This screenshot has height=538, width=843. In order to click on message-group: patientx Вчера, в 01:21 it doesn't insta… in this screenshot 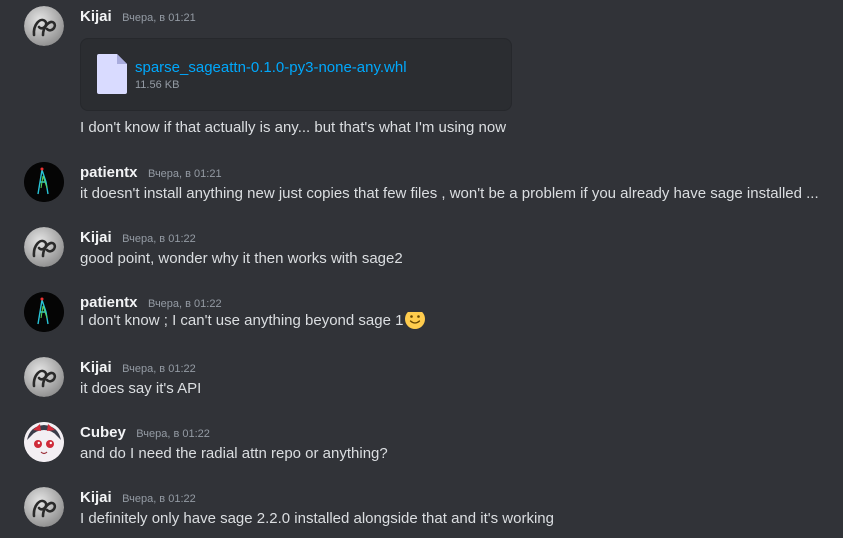, I will do `click(421, 183)`.